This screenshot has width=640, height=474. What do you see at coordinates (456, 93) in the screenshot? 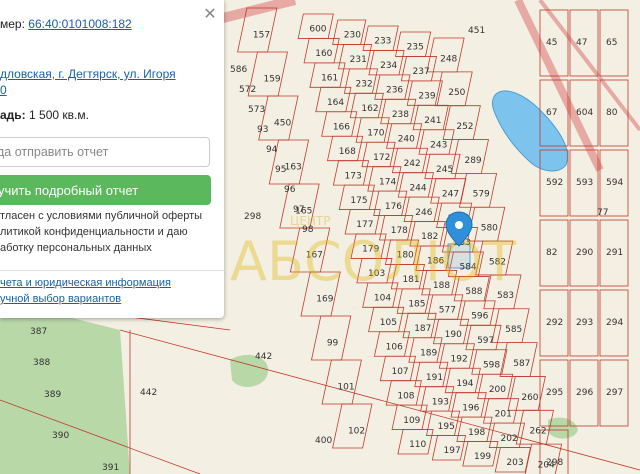
I see `plot-label: 250` at bounding box center [456, 93].